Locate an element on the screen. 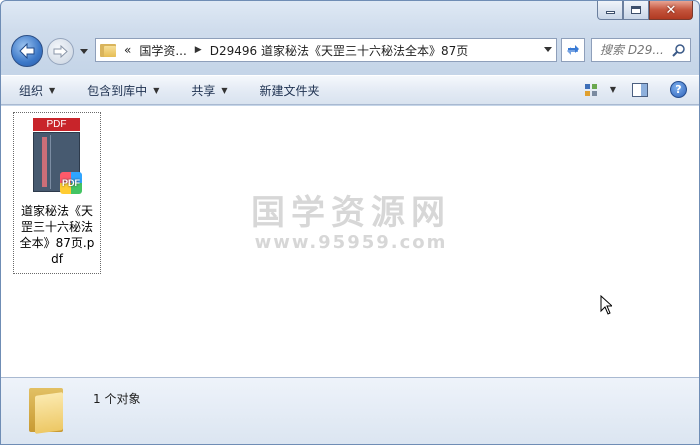  back-button is located at coordinates (27, 51).